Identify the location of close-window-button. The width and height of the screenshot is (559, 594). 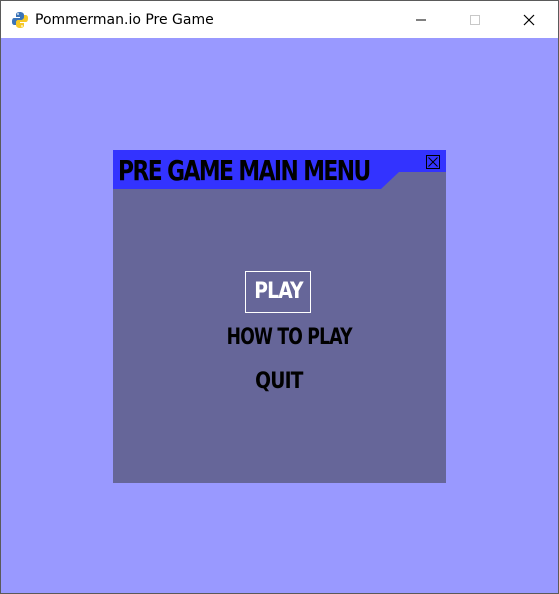
(529, 19).